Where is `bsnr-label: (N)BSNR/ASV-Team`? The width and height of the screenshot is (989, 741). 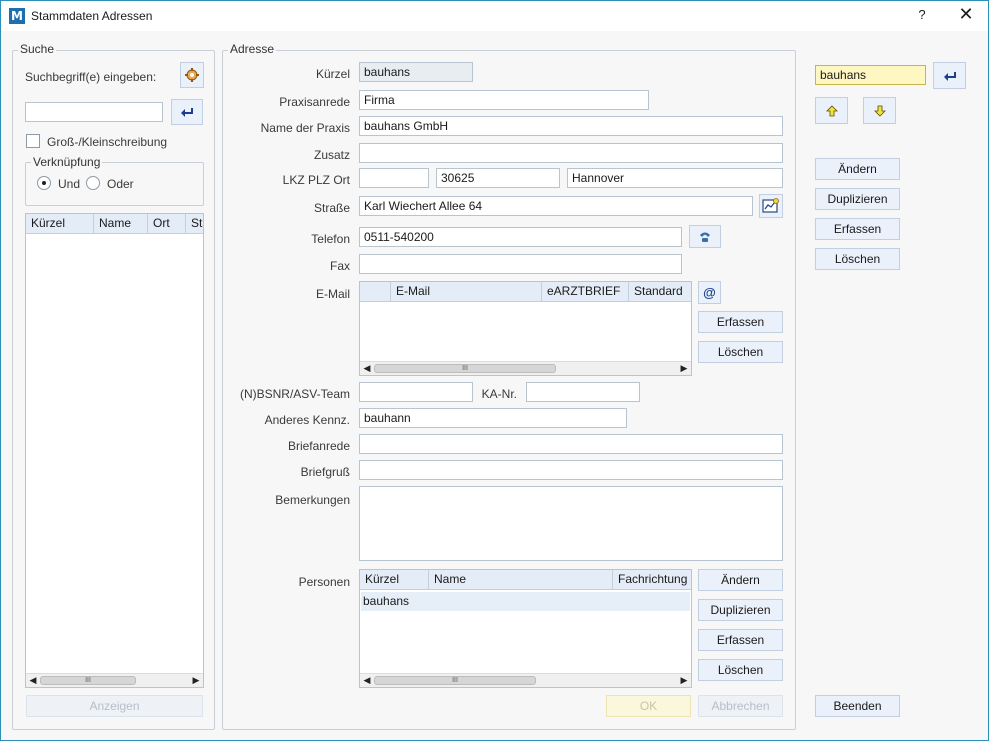
bsnr-label: (N)BSNR/ASV-Team is located at coordinates (294, 394).